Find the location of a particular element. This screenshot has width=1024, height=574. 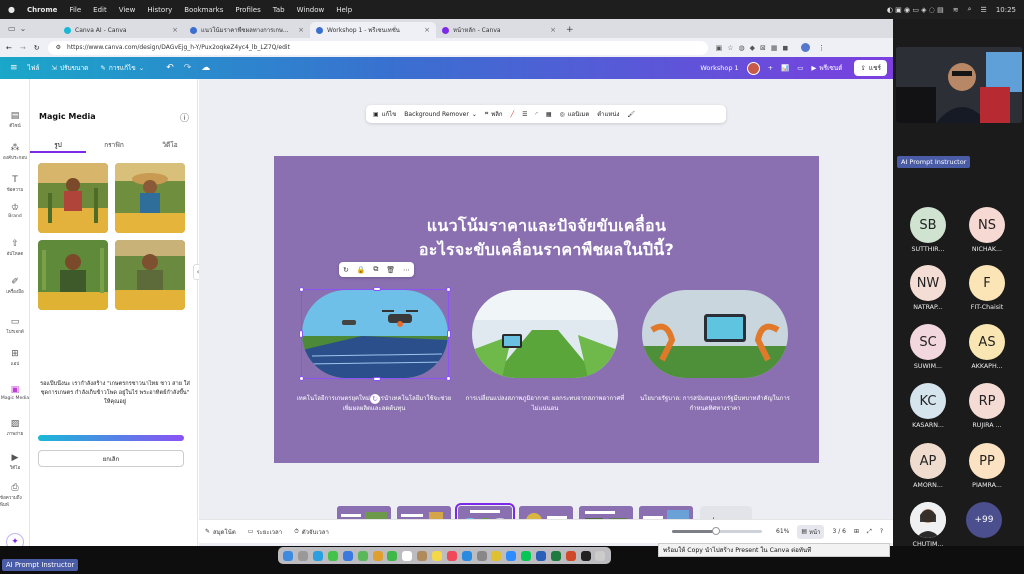

control-center-icon: ☰ is located at coordinates (984, 10).